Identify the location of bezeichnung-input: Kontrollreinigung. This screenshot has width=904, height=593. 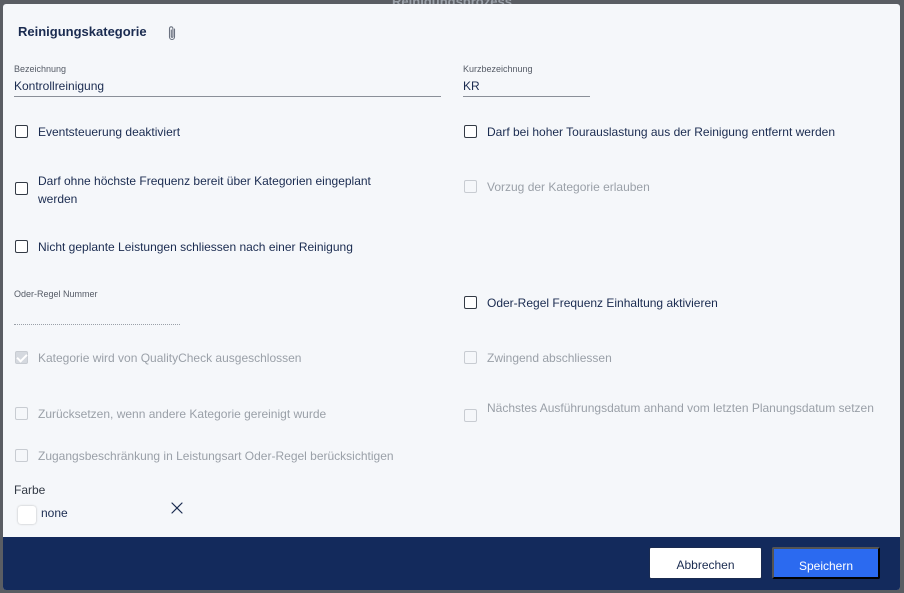
(227, 87).